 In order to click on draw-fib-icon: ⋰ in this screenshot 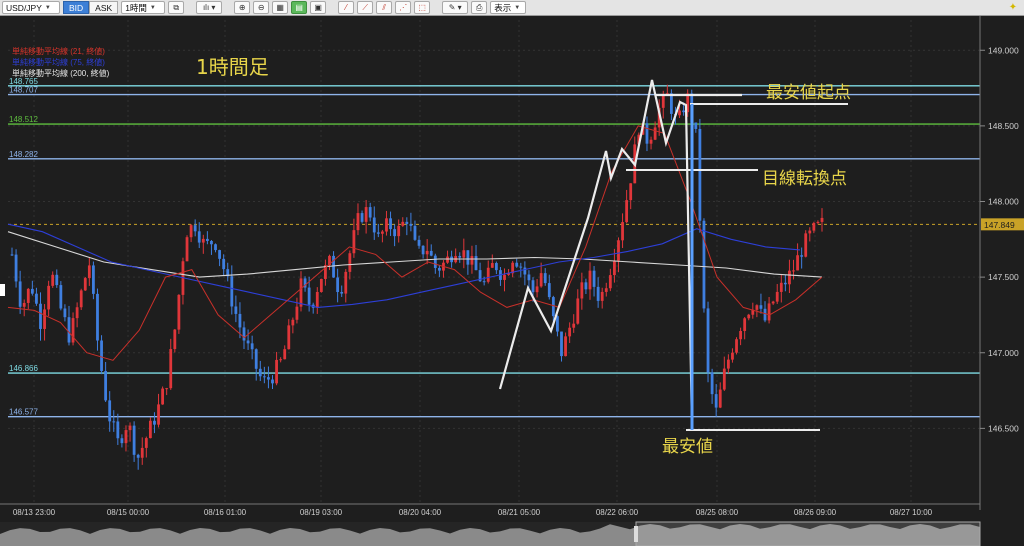, I will do `click(403, 7)`.